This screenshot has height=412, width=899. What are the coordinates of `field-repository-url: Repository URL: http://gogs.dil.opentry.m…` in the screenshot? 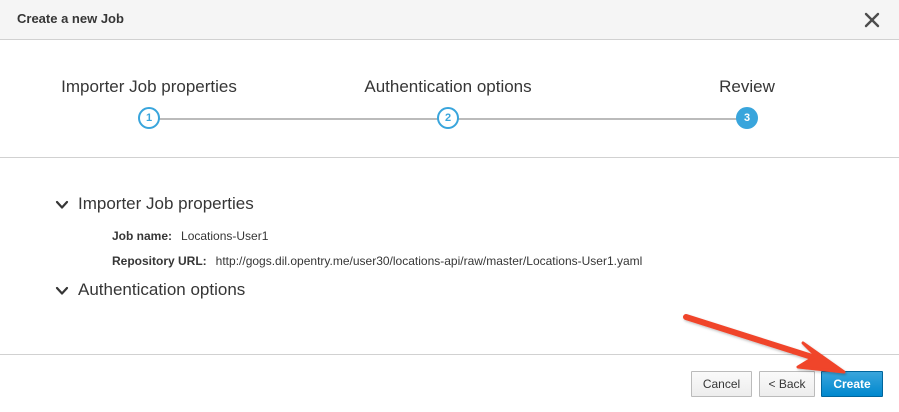 It's located at (377, 261).